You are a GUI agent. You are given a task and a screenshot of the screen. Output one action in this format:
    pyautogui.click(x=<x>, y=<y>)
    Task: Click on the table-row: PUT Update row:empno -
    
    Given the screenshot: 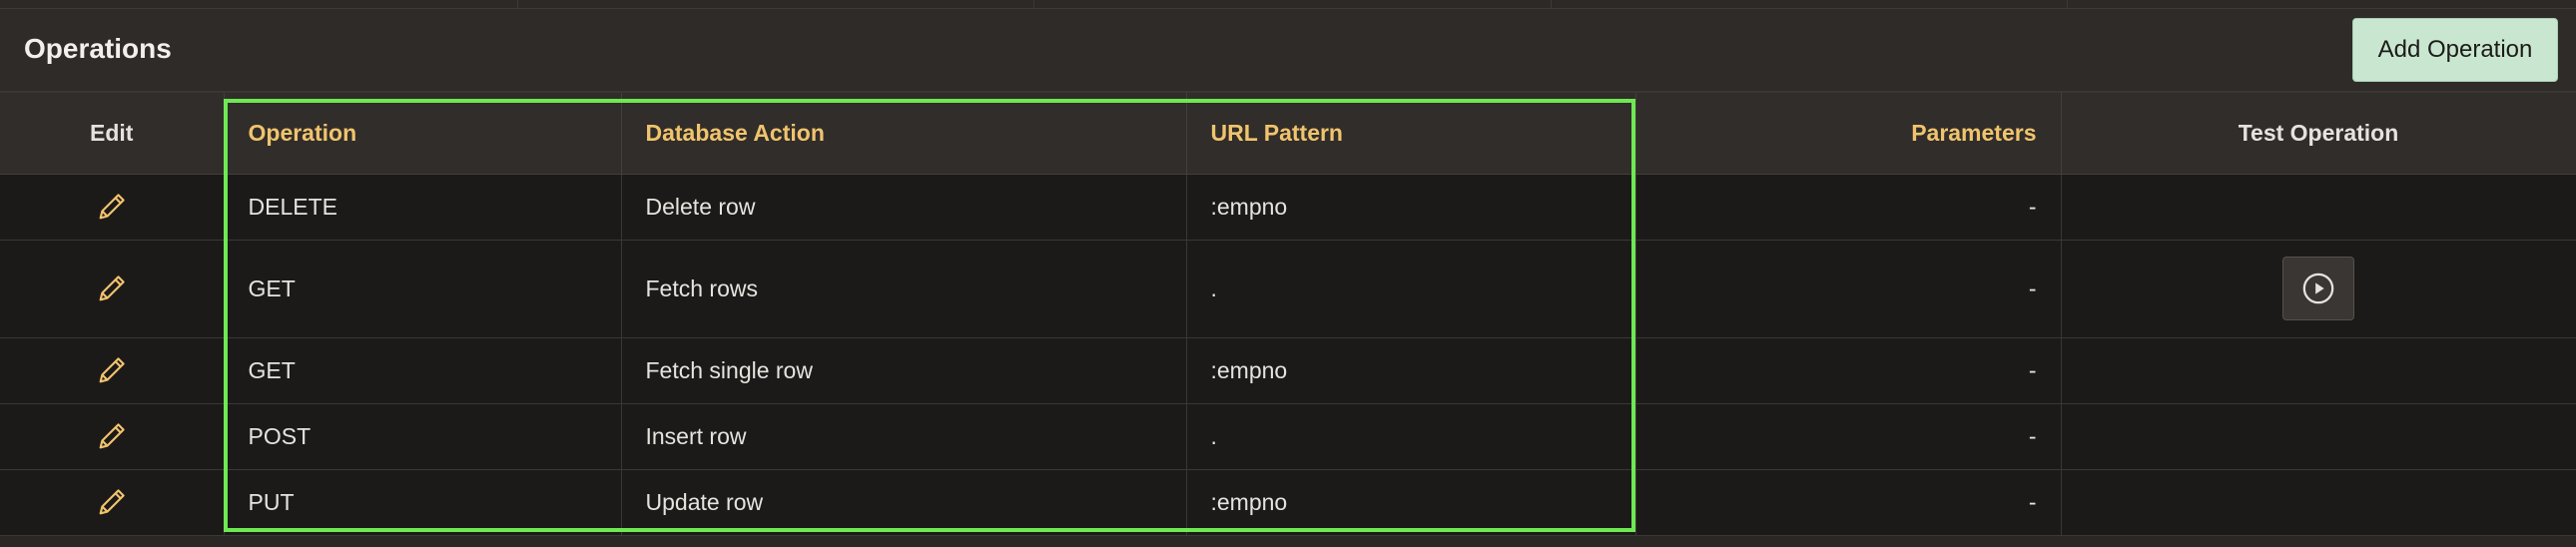 What is the action you would take?
    pyautogui.click(x=1288, y=502)
    